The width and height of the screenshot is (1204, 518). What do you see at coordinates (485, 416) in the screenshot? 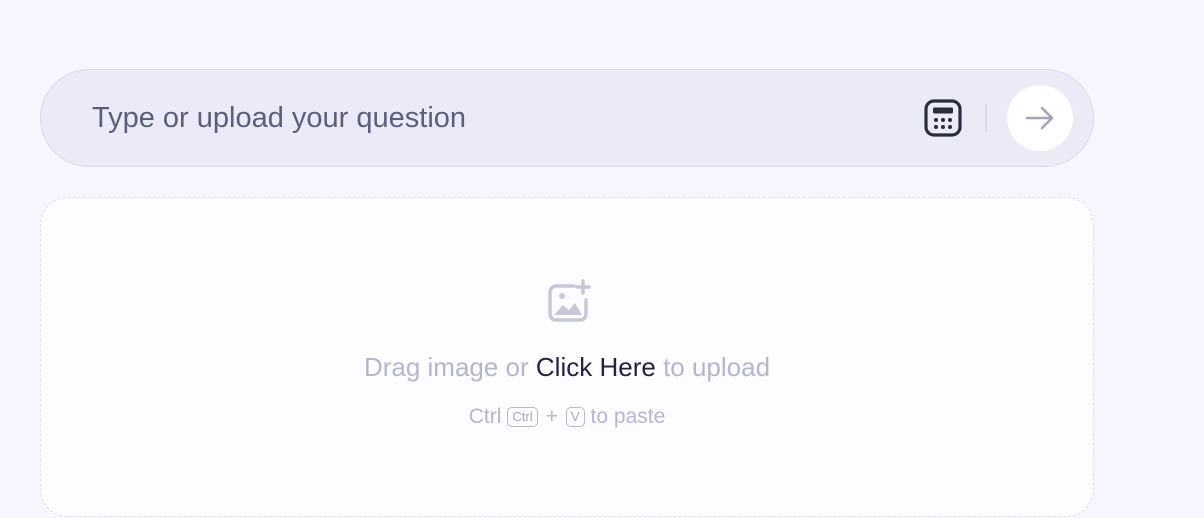
I see `paste-prefix: Ctrl` at bounding box center [485, 416].